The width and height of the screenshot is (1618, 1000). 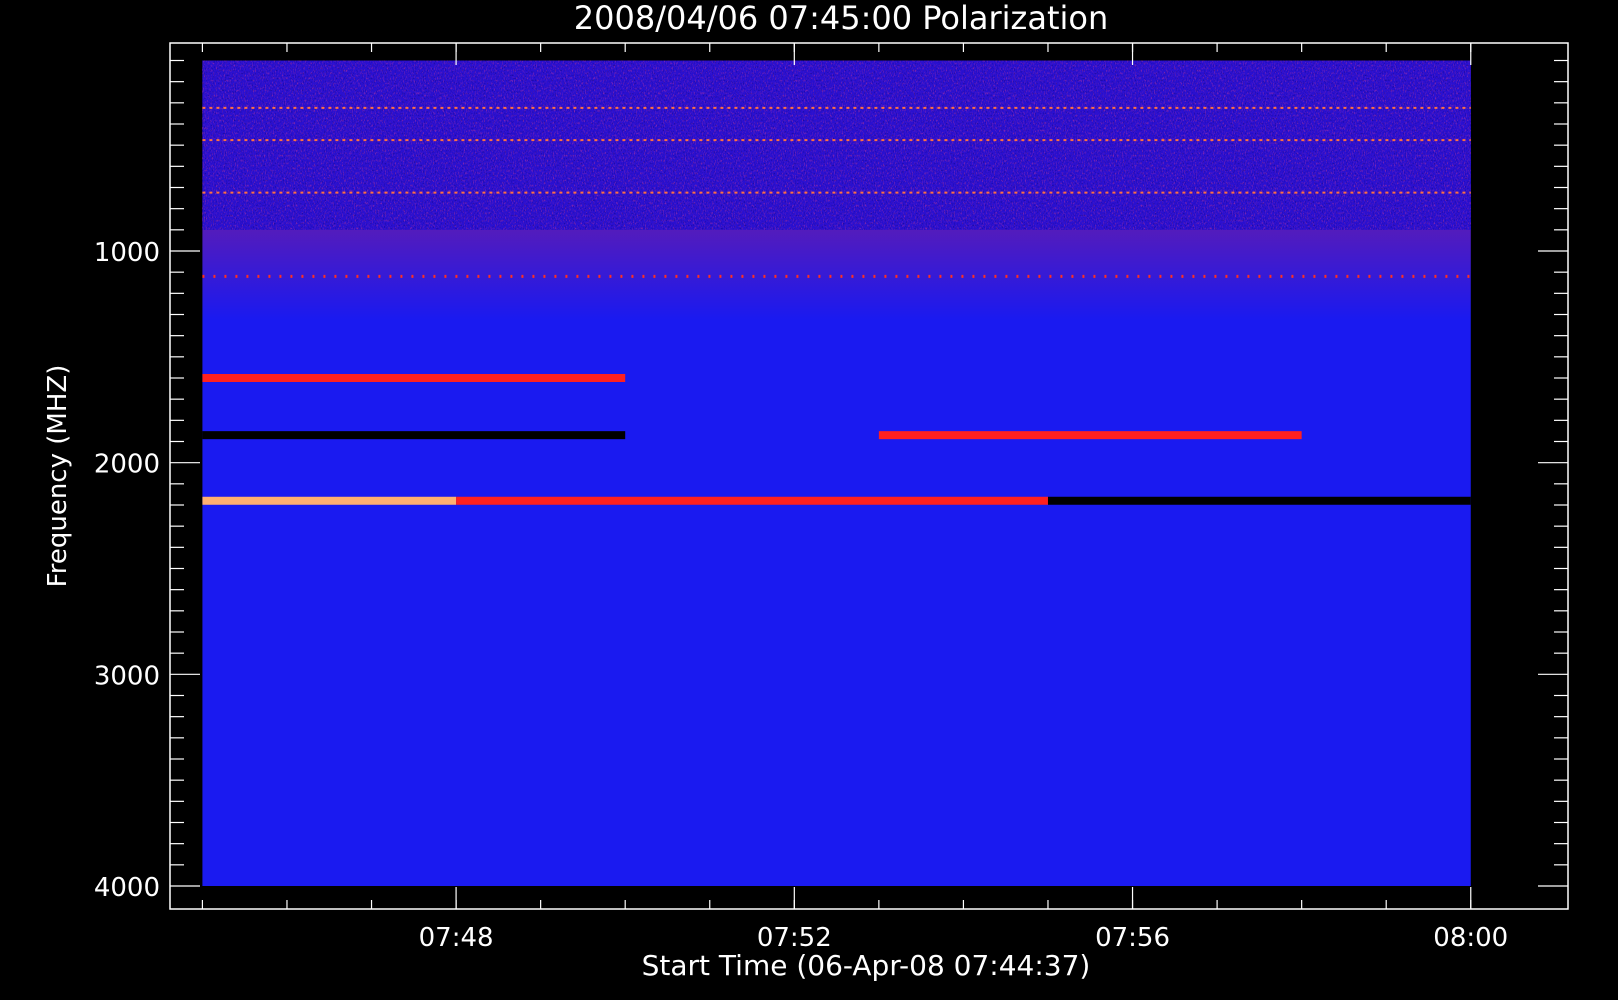 I want to click on x-tick-label: 07:48, so click(x=456, y=938).